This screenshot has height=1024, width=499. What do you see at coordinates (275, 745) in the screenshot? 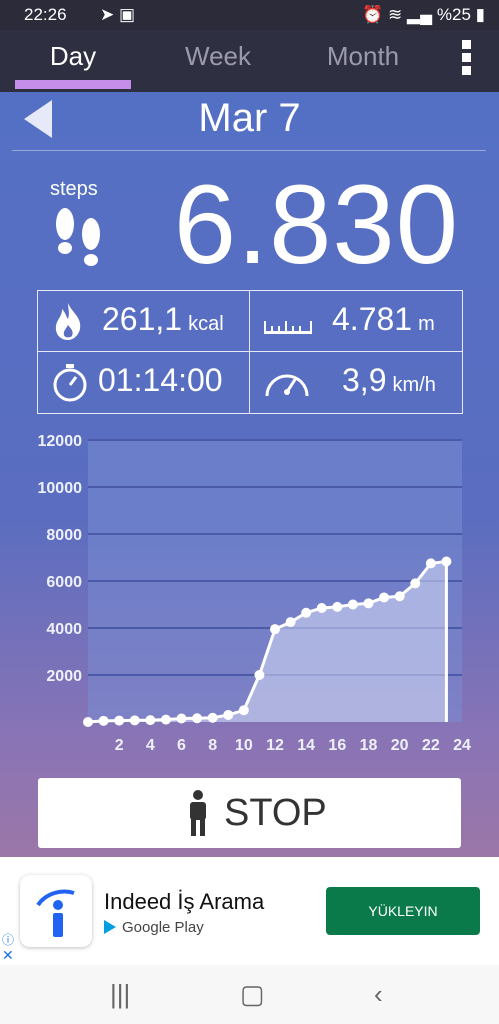
I see `x-tick-label: 12` at bounding box center [275, 745].